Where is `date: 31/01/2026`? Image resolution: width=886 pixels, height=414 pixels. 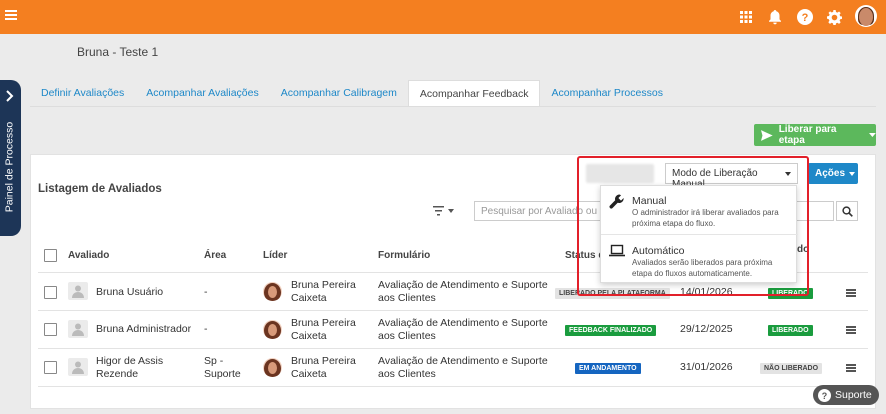
date: 31/01/2026 is located at coordinates (706, 367).